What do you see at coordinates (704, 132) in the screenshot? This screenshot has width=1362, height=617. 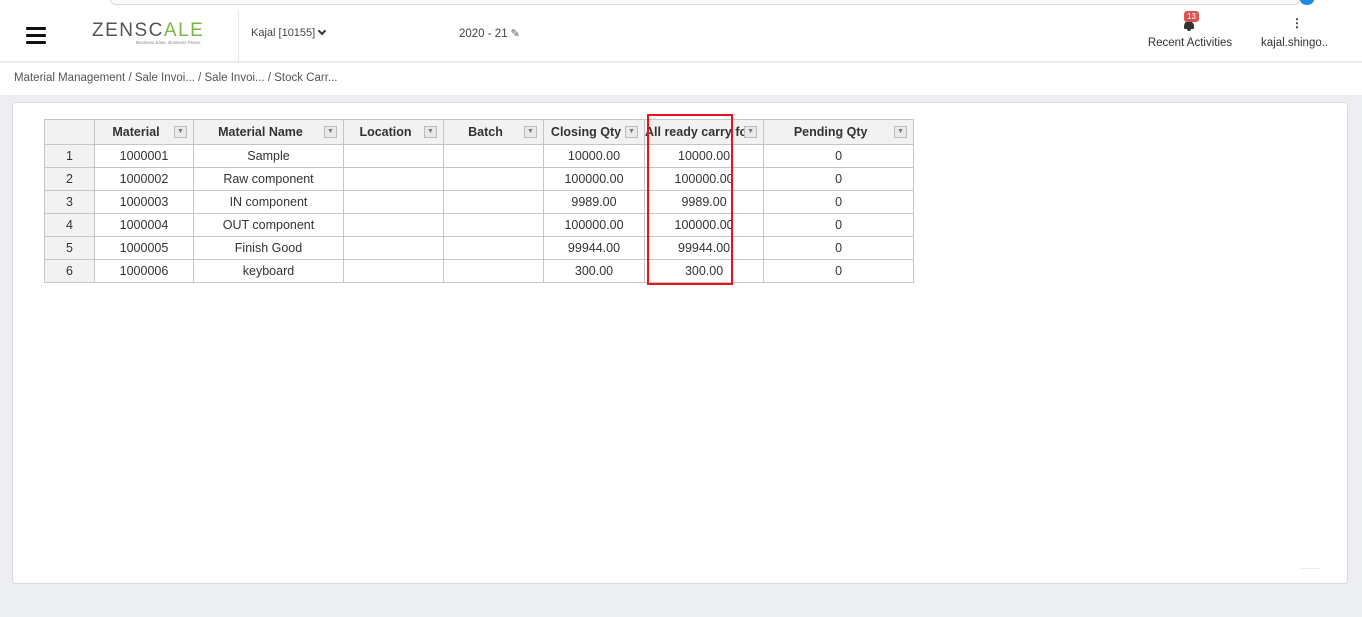 I see `column-header-already-carried: All ready carry fo ▼` at bounding box center [704, 132].